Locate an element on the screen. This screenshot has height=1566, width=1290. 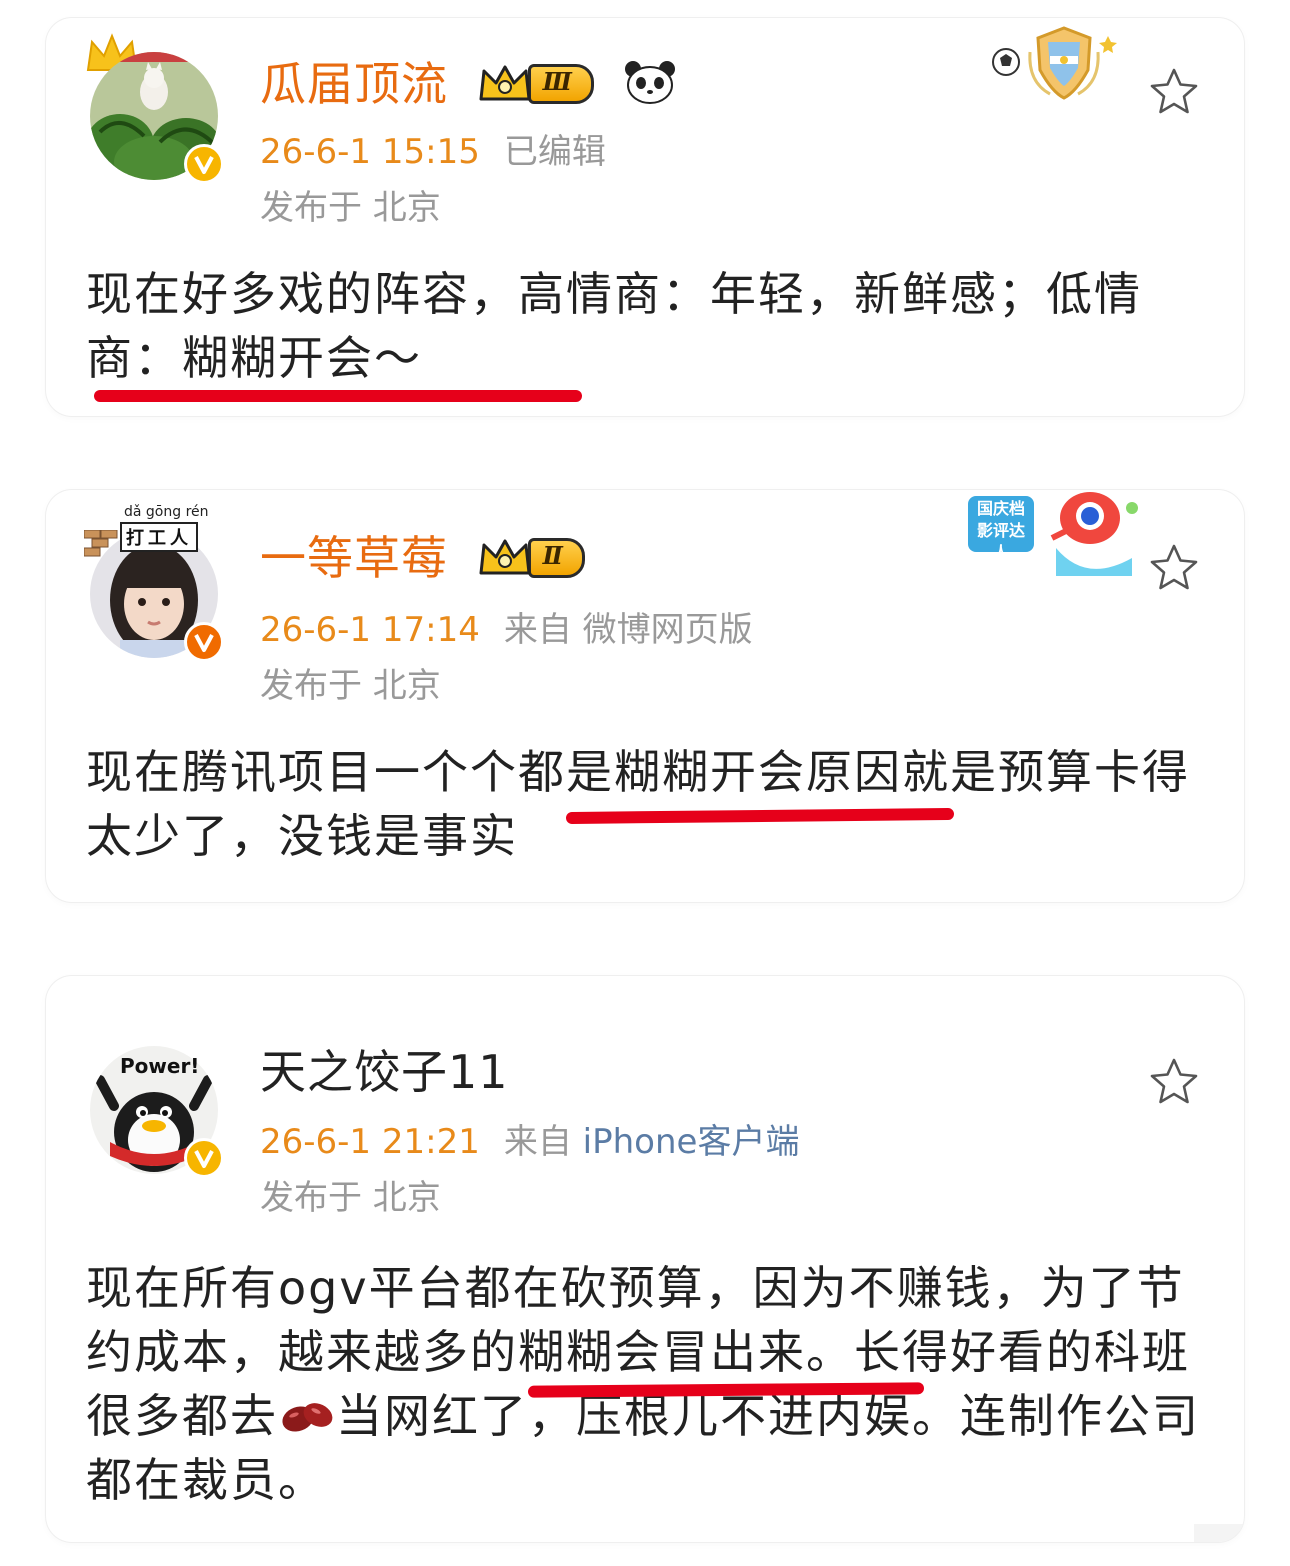
corner-mark is located at coordinates (1219, 1533).